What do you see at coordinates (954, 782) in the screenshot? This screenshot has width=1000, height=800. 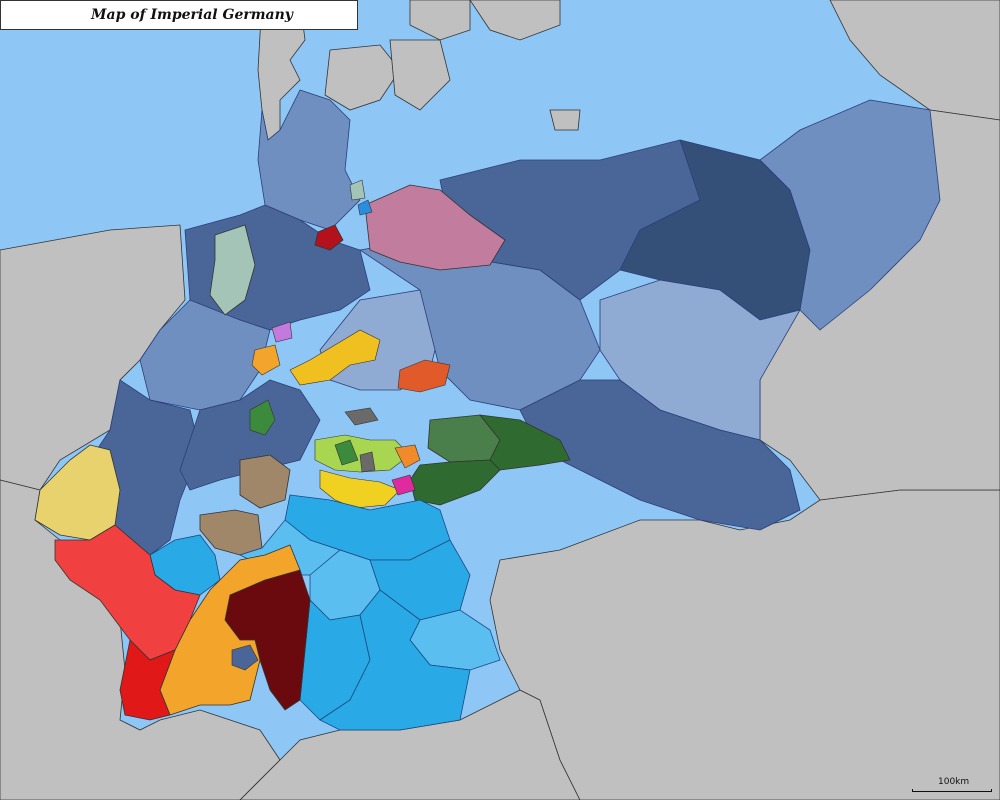 I see `scale-label: 100km` at bounding box center [954, 782].